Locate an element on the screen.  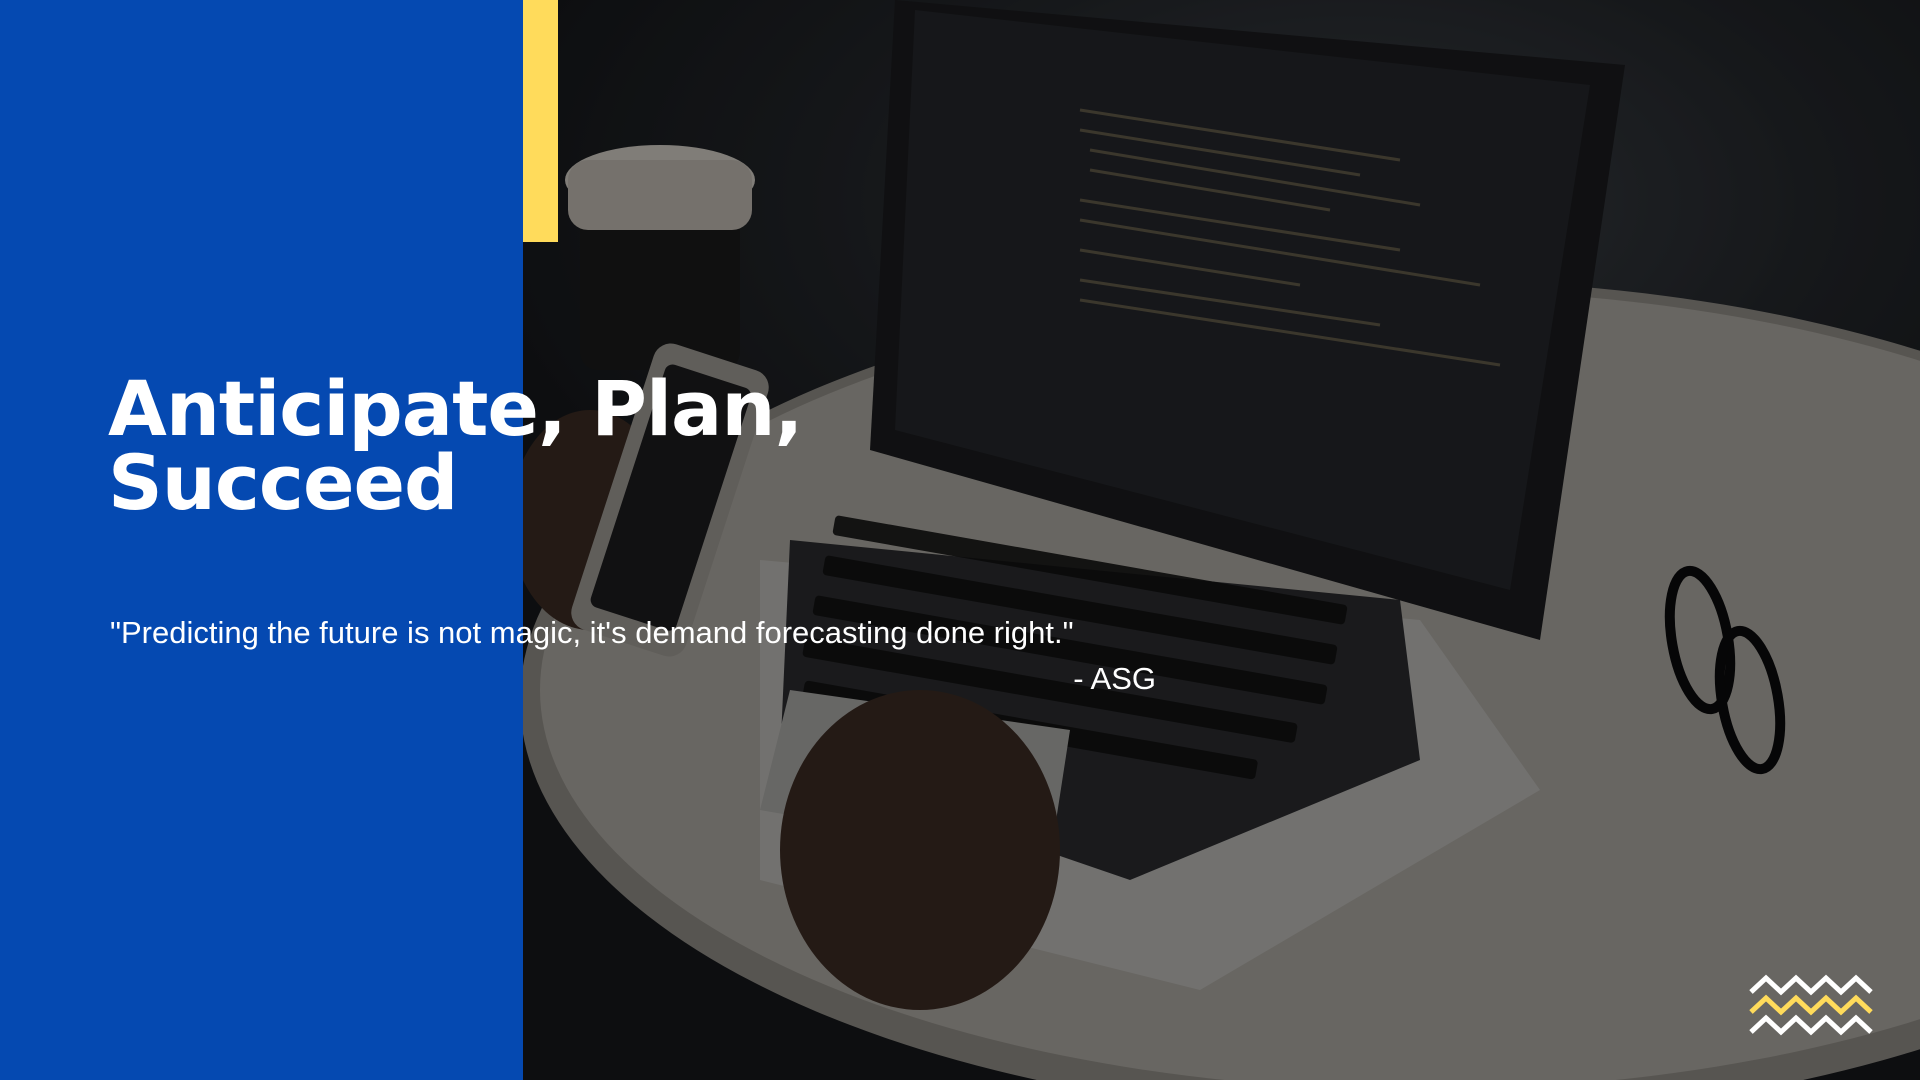
quote-author: - ASG is located at coordinates (1114, 678).